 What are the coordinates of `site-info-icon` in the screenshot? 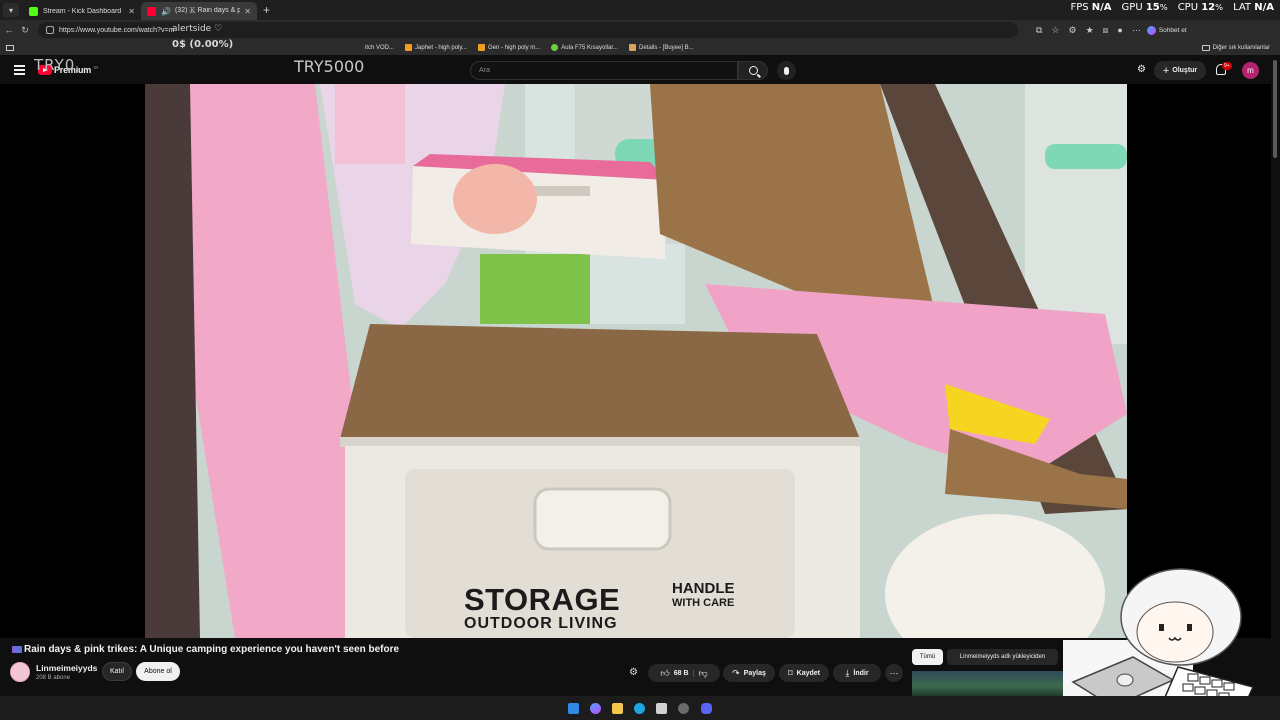 It's located at (50, 30).